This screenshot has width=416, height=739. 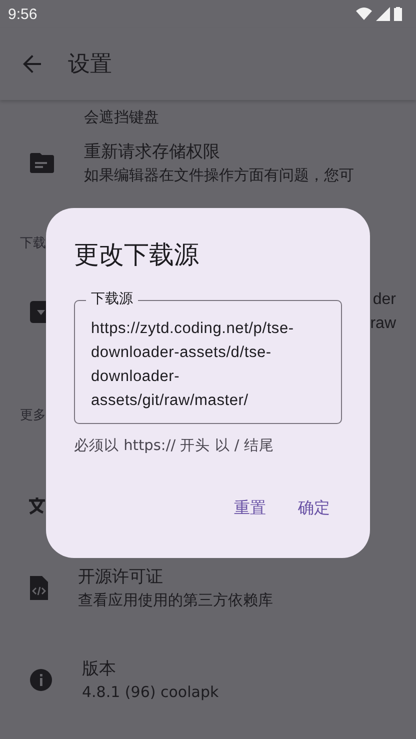 I want to click on dialog-button: 确定, so click(x=314, y=508).